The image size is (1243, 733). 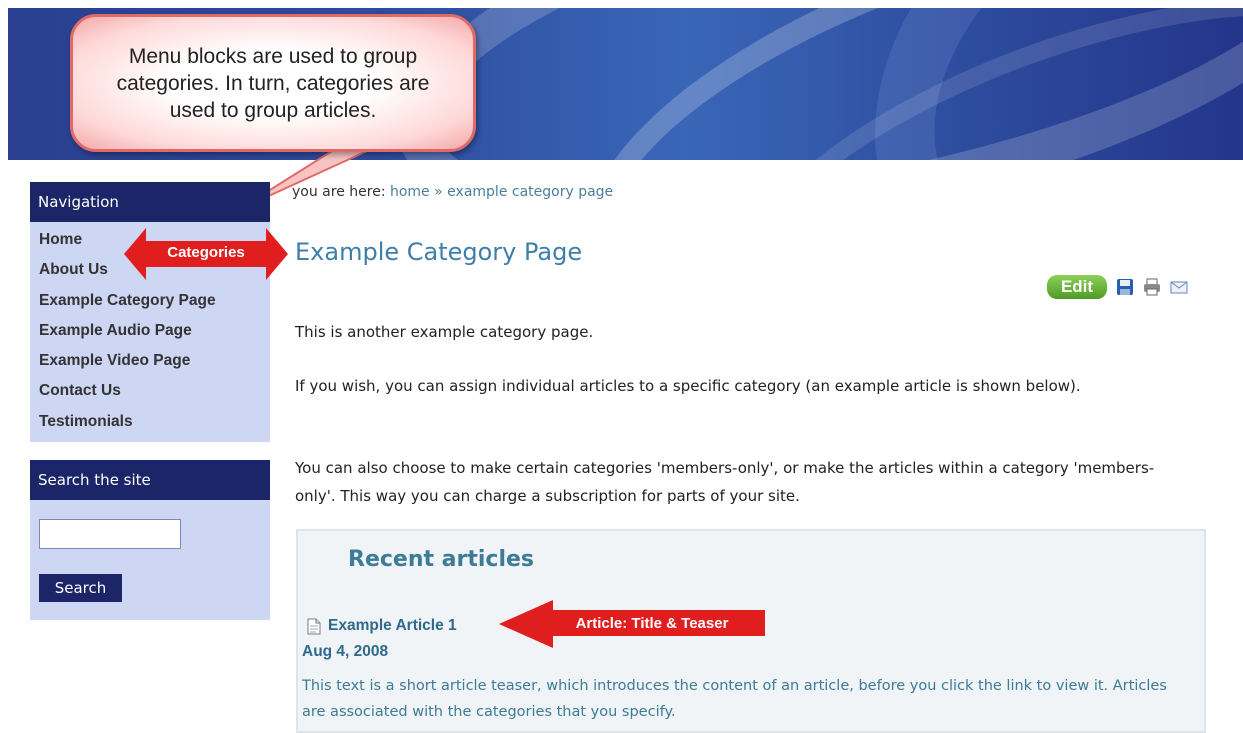 I want to click on edit-button: Edit, so click(x=1077, y=287).